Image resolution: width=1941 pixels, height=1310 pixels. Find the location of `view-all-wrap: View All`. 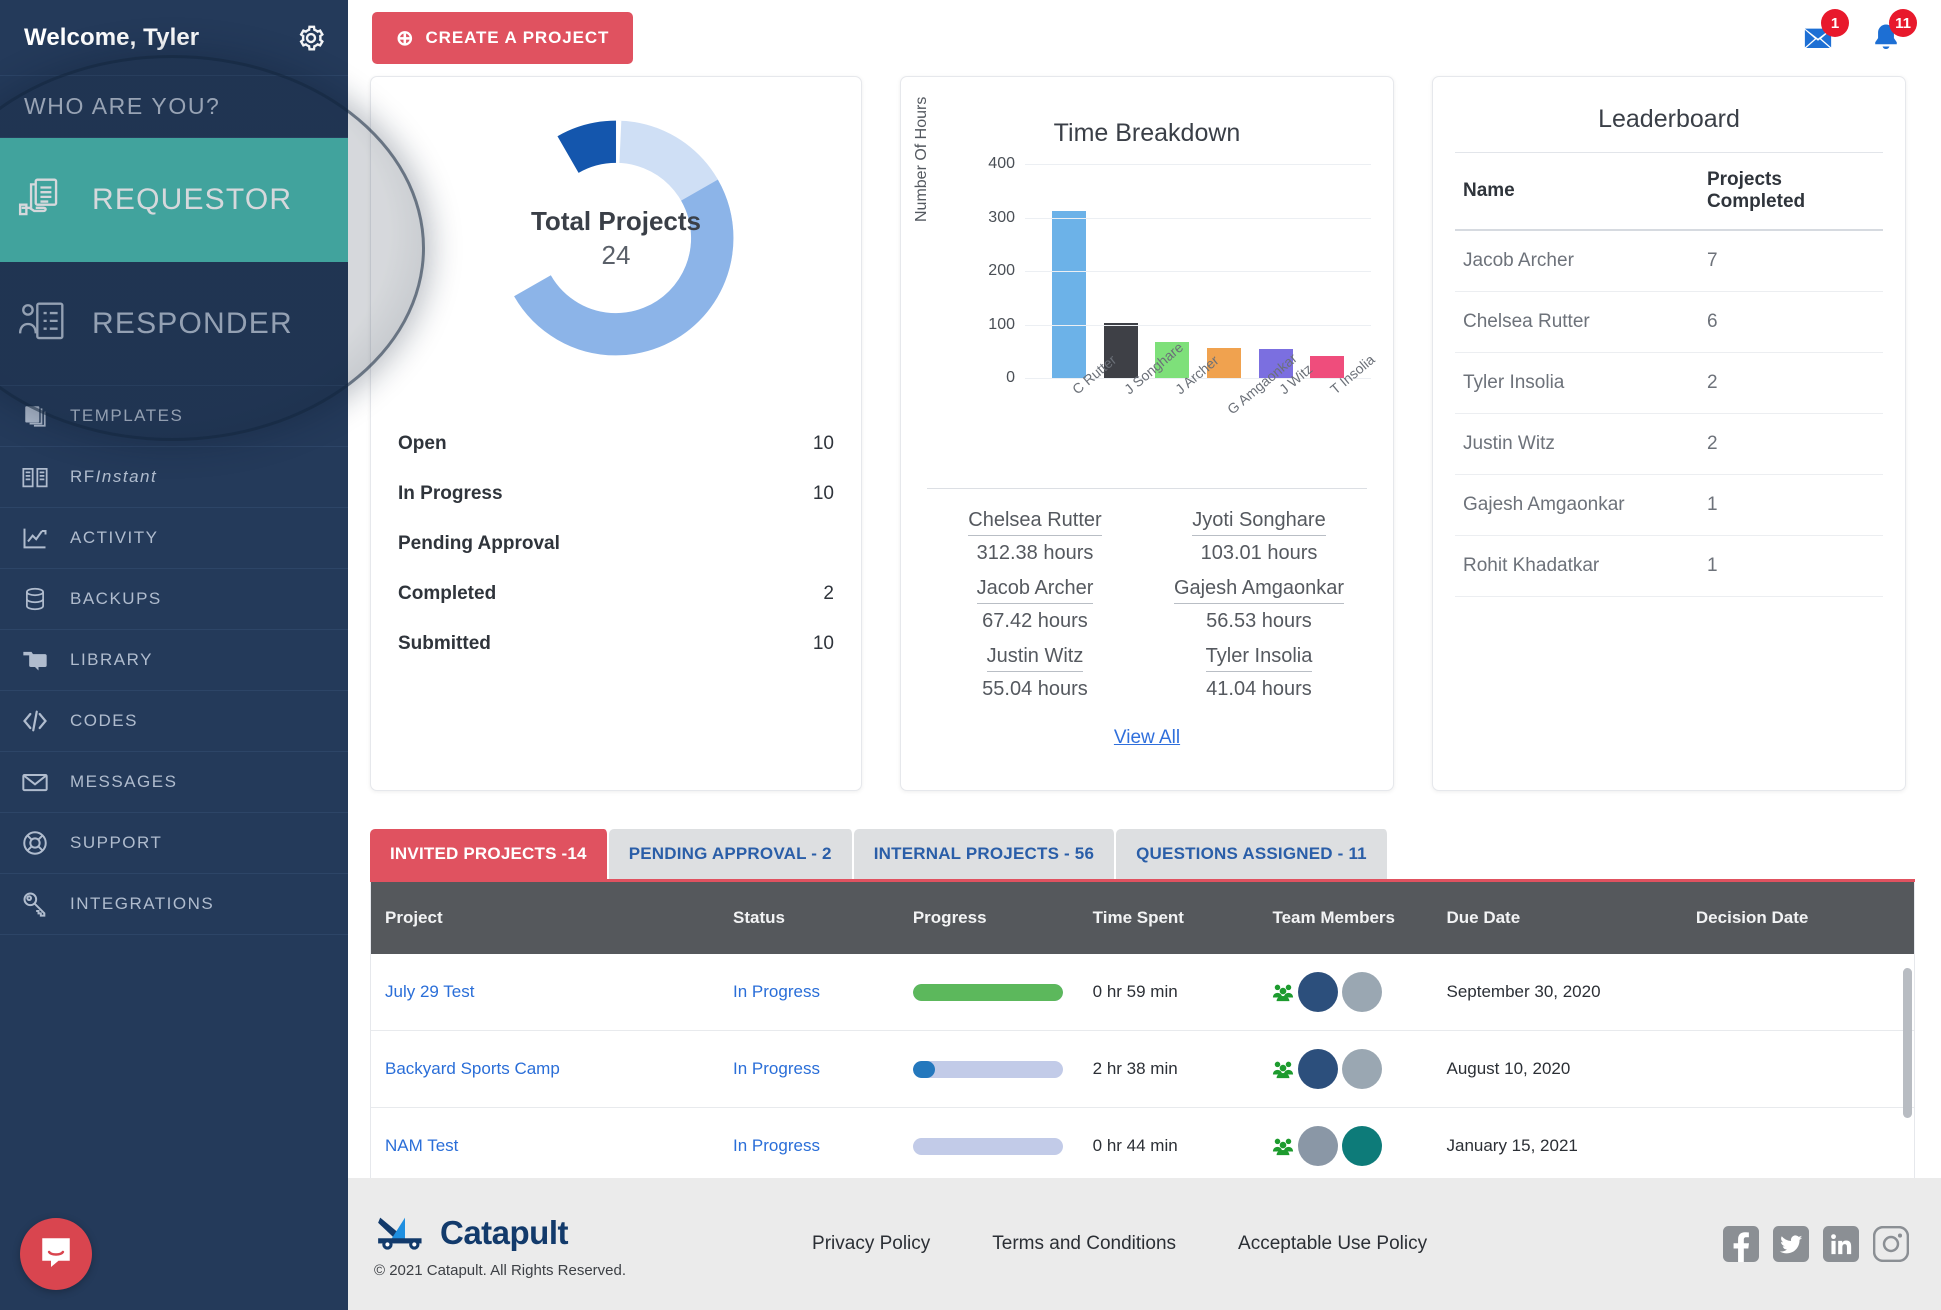

view-all-wrap: View All is located at coordinates (1147, 738).